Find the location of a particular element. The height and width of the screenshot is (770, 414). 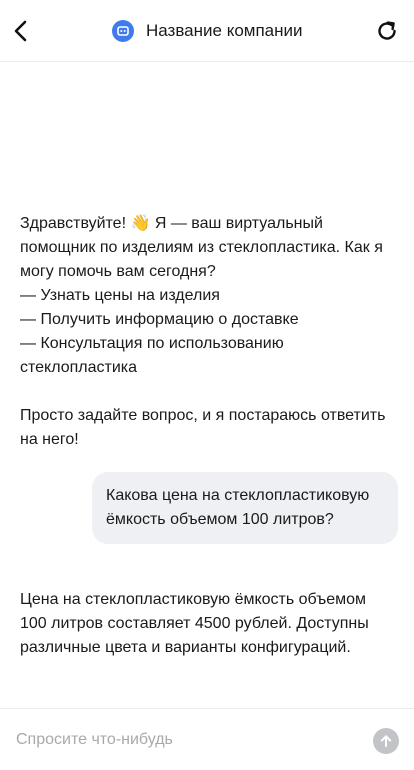

header-title-group: Название компании is located at coordinates (207, 31).